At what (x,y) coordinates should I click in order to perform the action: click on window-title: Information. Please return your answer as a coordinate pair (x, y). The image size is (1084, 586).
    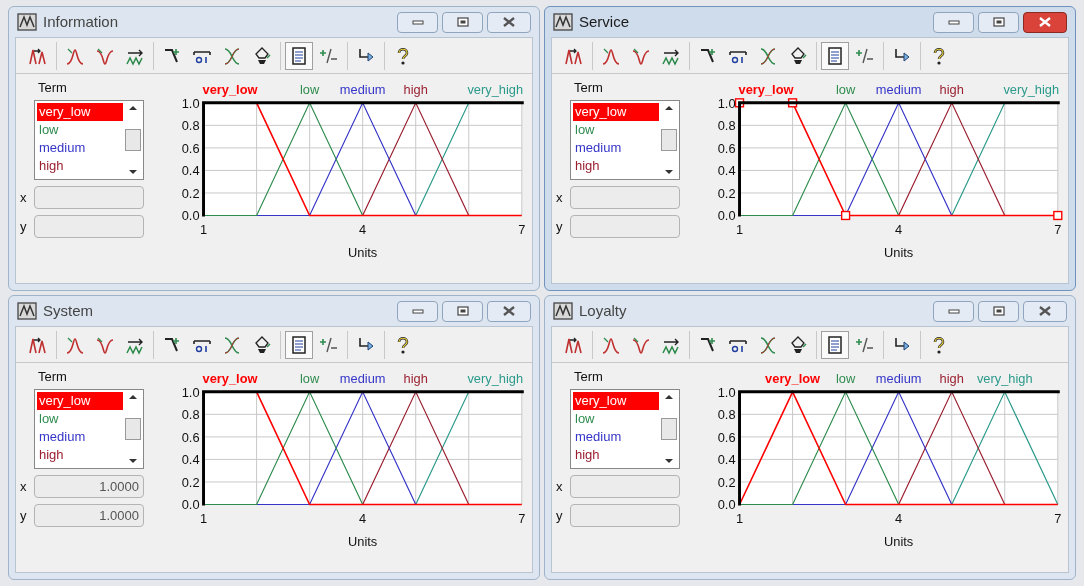
    Looking at the image, I should click on (81, 21).